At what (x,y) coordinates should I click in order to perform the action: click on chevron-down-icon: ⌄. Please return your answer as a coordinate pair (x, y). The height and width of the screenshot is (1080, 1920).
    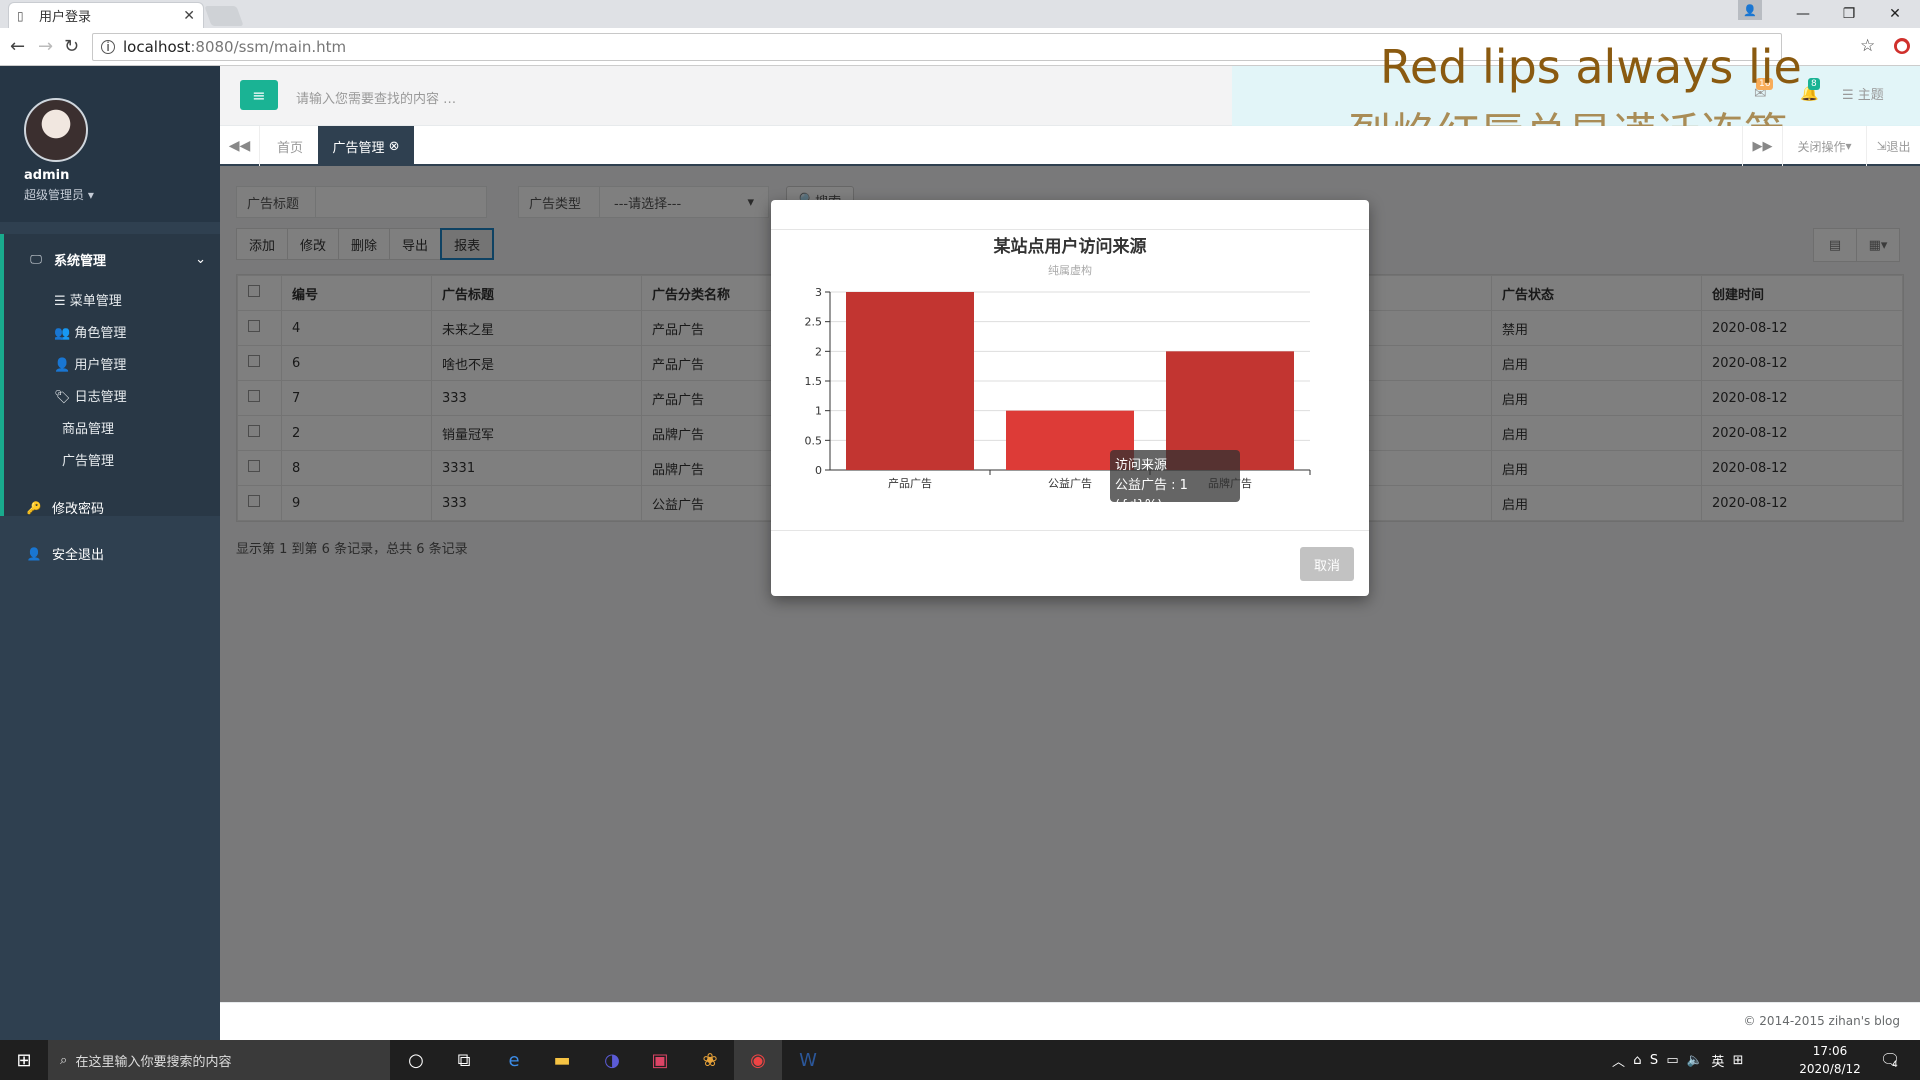
    Looking at the image, I should click on (200, 259).